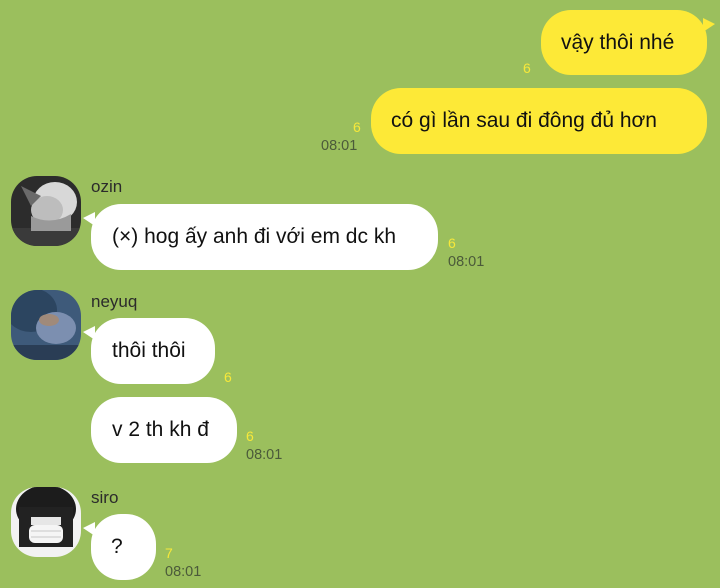  What do you see at coordinates (105, 497) in the screenshot?
I see `sender-name: siro` at bounding box center [105, 497].